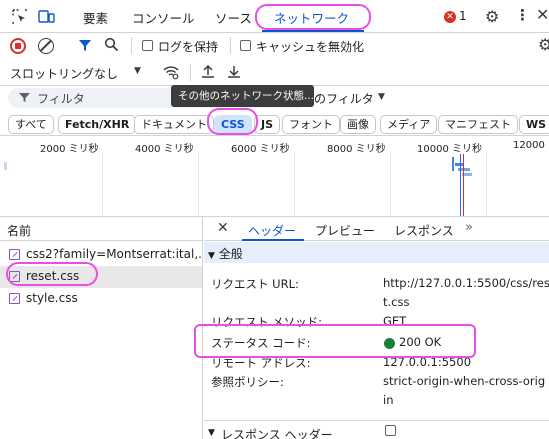 This screenshot has height=439, width=549. What do you see at coordinates (409, 124) in the screenshot?
I see `chip-media: メディア` at bounding box center [409, 124].